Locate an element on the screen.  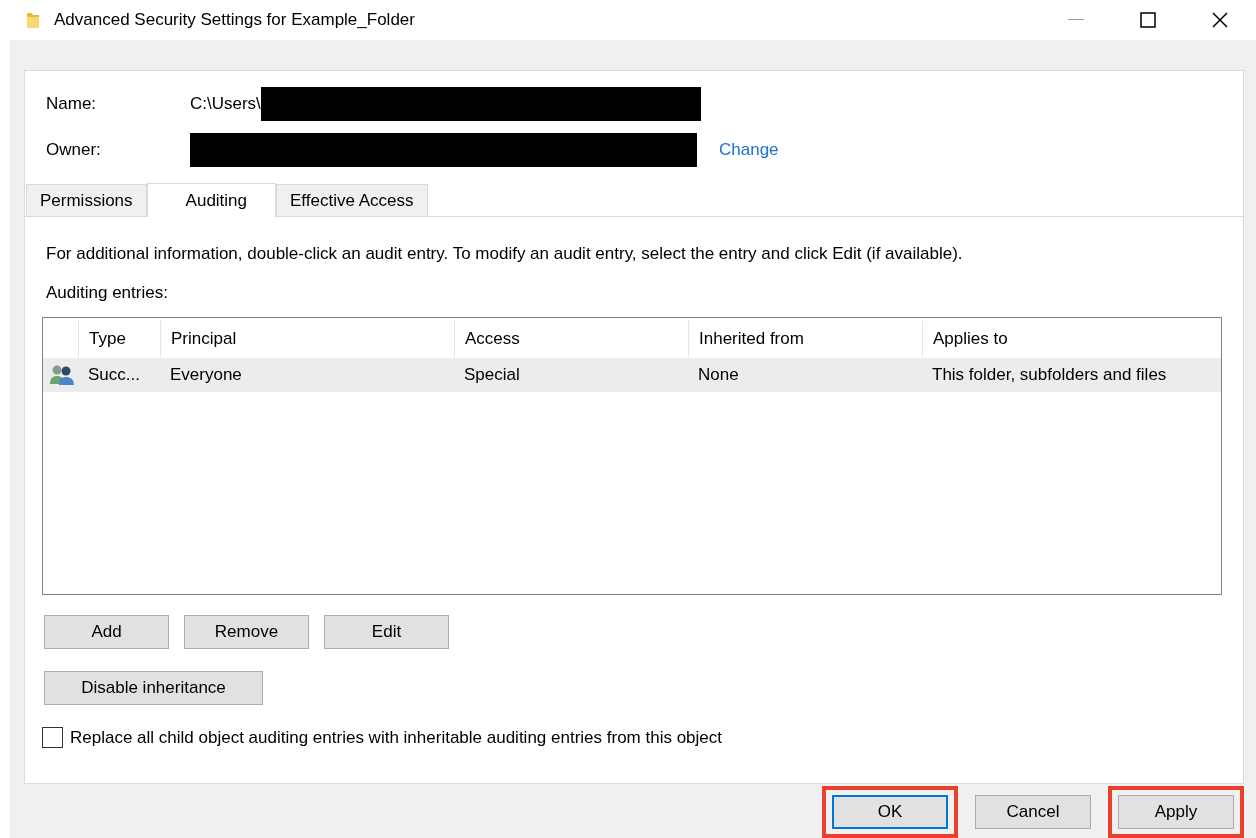
entry-button: Remove is located at coordinates (246, 632).